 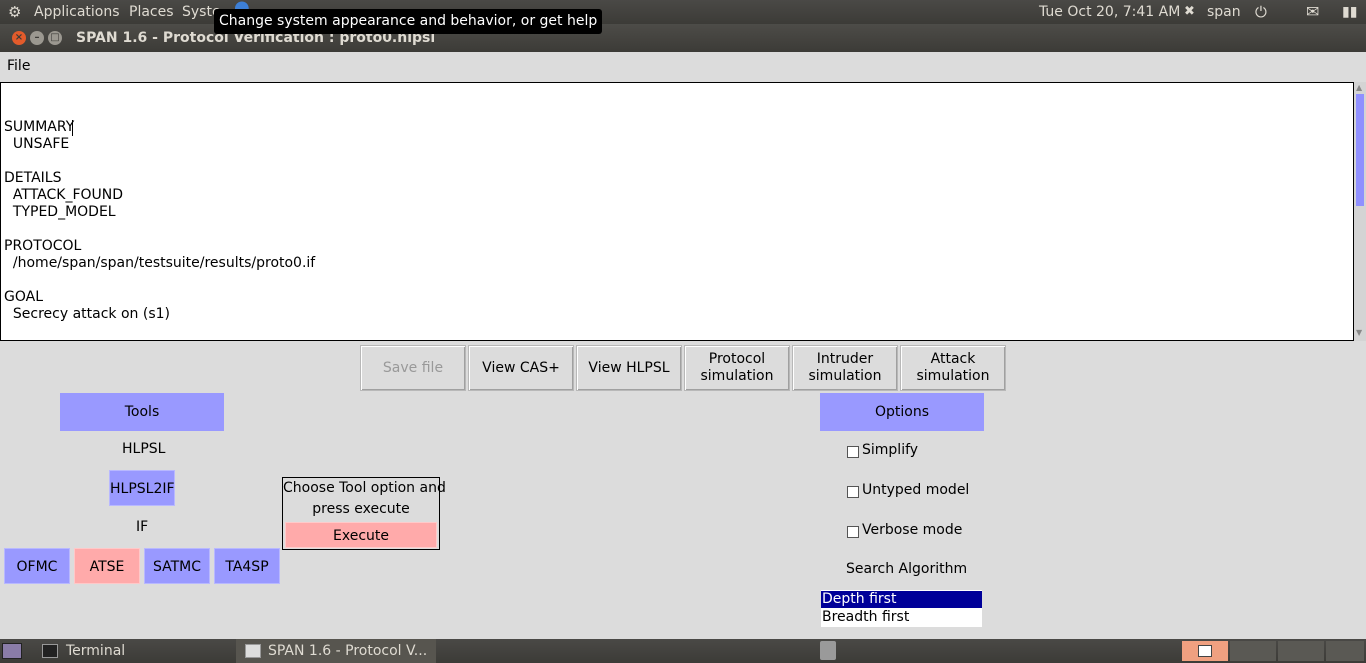 I want to click on minimize-icon: –, so click(x=37, y=38).